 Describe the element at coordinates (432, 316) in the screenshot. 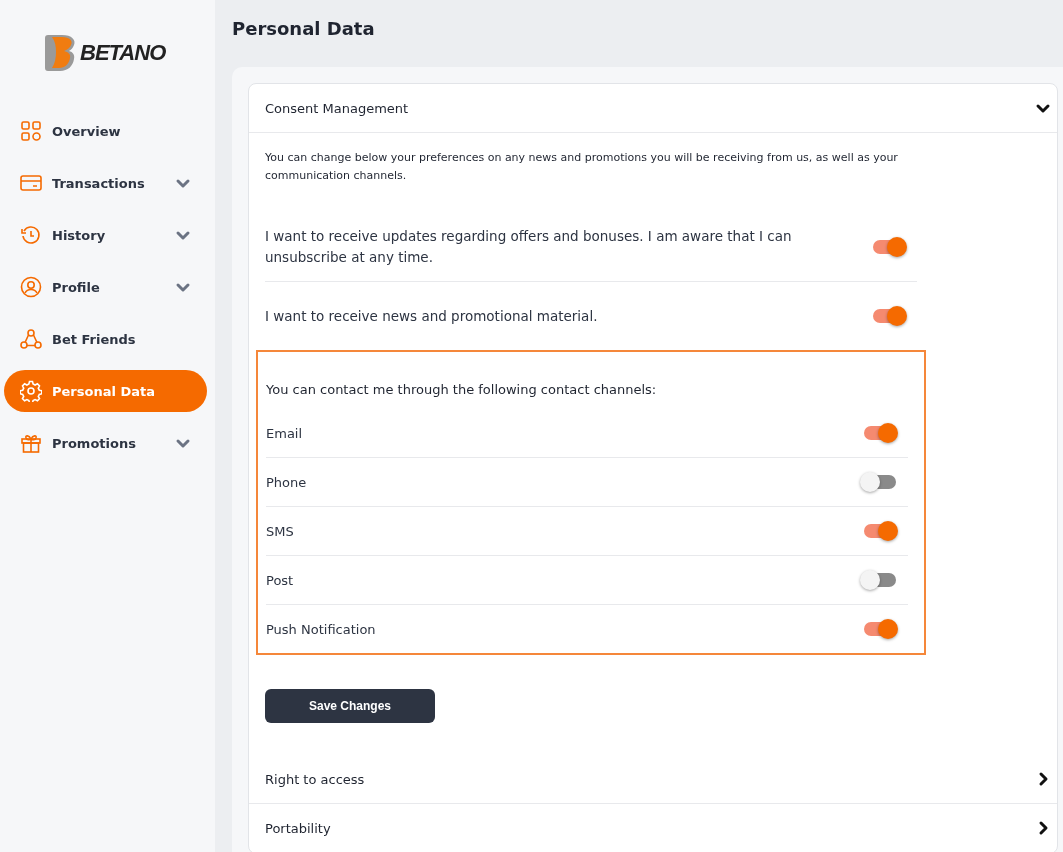

I see `consent-label: I want to receive news and promotional material.` at that location.